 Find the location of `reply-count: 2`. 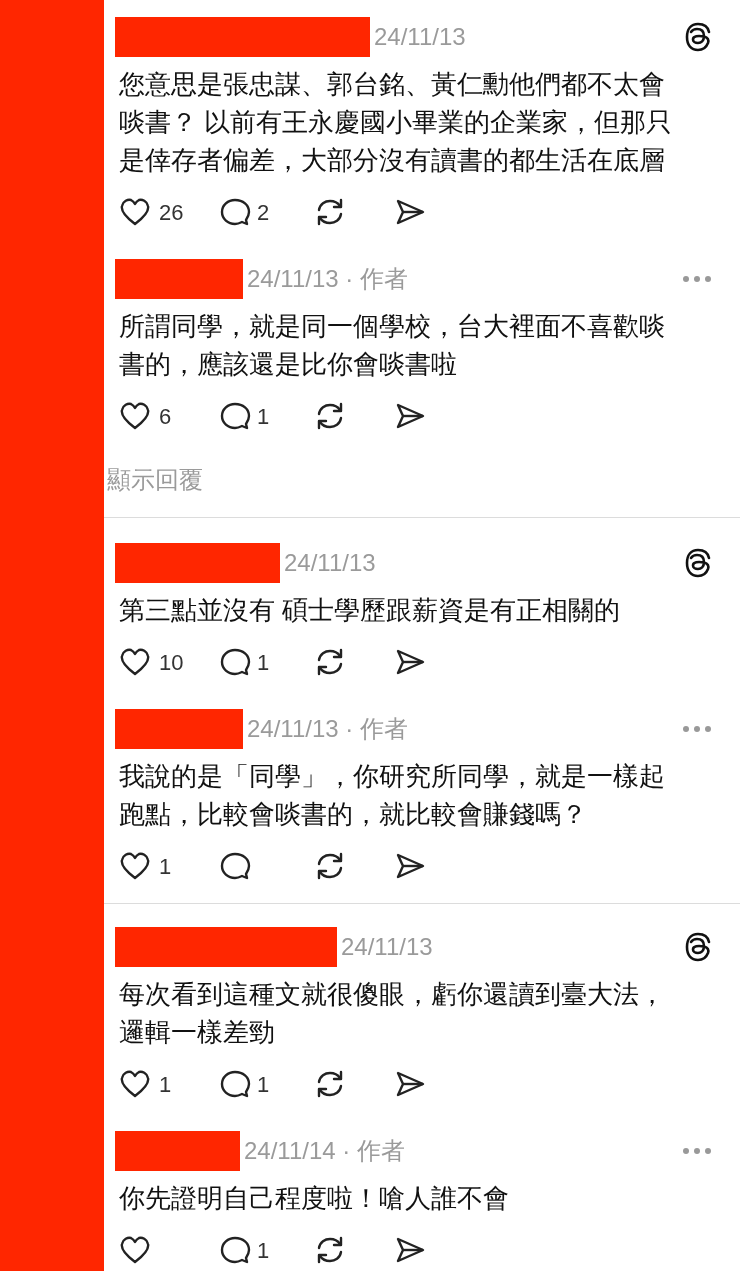

reply-count: 2 is located at coordinates (263, 212).